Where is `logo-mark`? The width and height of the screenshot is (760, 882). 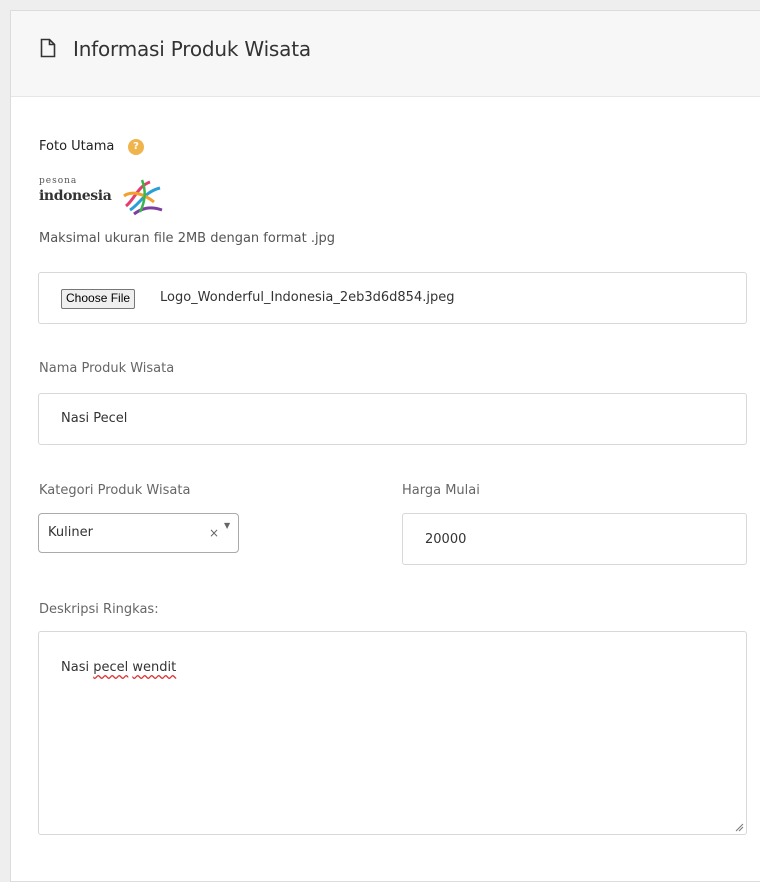
logo-mark is located at coordinates (143, 197).